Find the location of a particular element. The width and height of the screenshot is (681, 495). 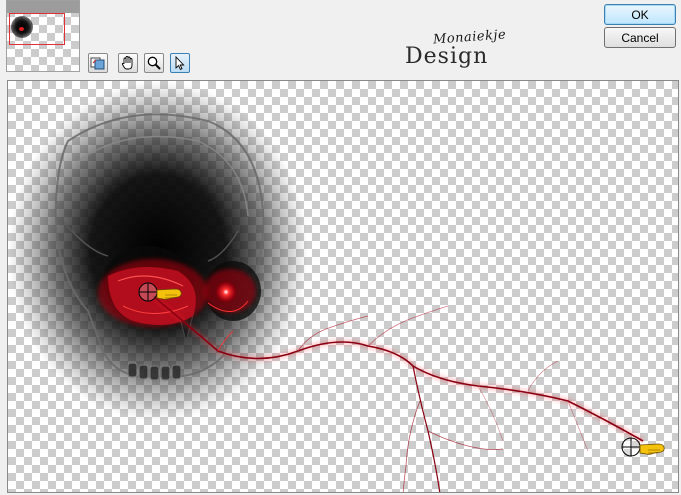

logo-main-text: Design is located at coordinates (447, 56).